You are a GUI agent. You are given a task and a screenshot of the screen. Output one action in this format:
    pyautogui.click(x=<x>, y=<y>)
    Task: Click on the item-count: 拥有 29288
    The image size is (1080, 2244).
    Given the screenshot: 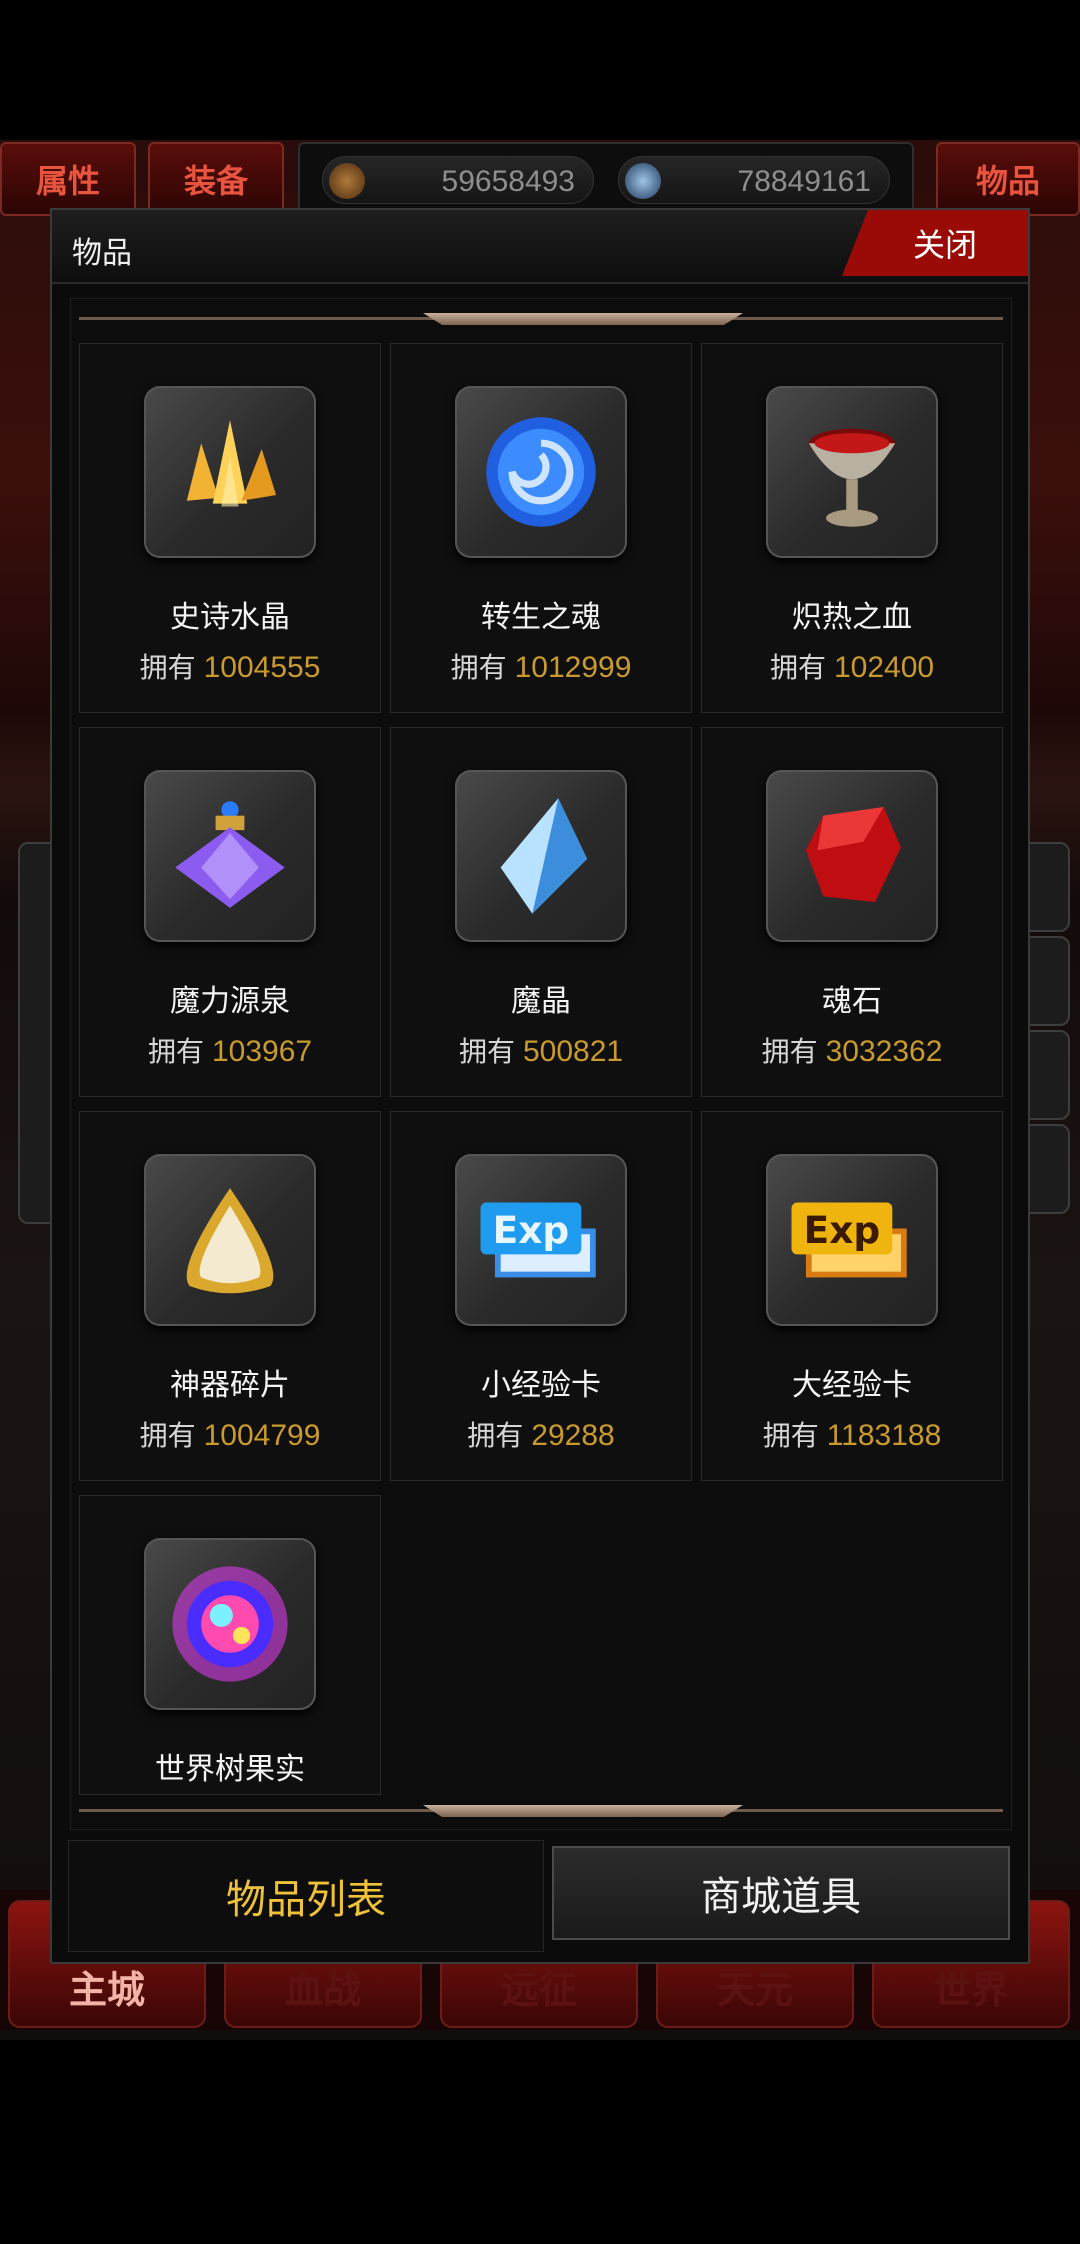 What is the action you would take?
    pyautogui.click(x=541, y=1435)
    